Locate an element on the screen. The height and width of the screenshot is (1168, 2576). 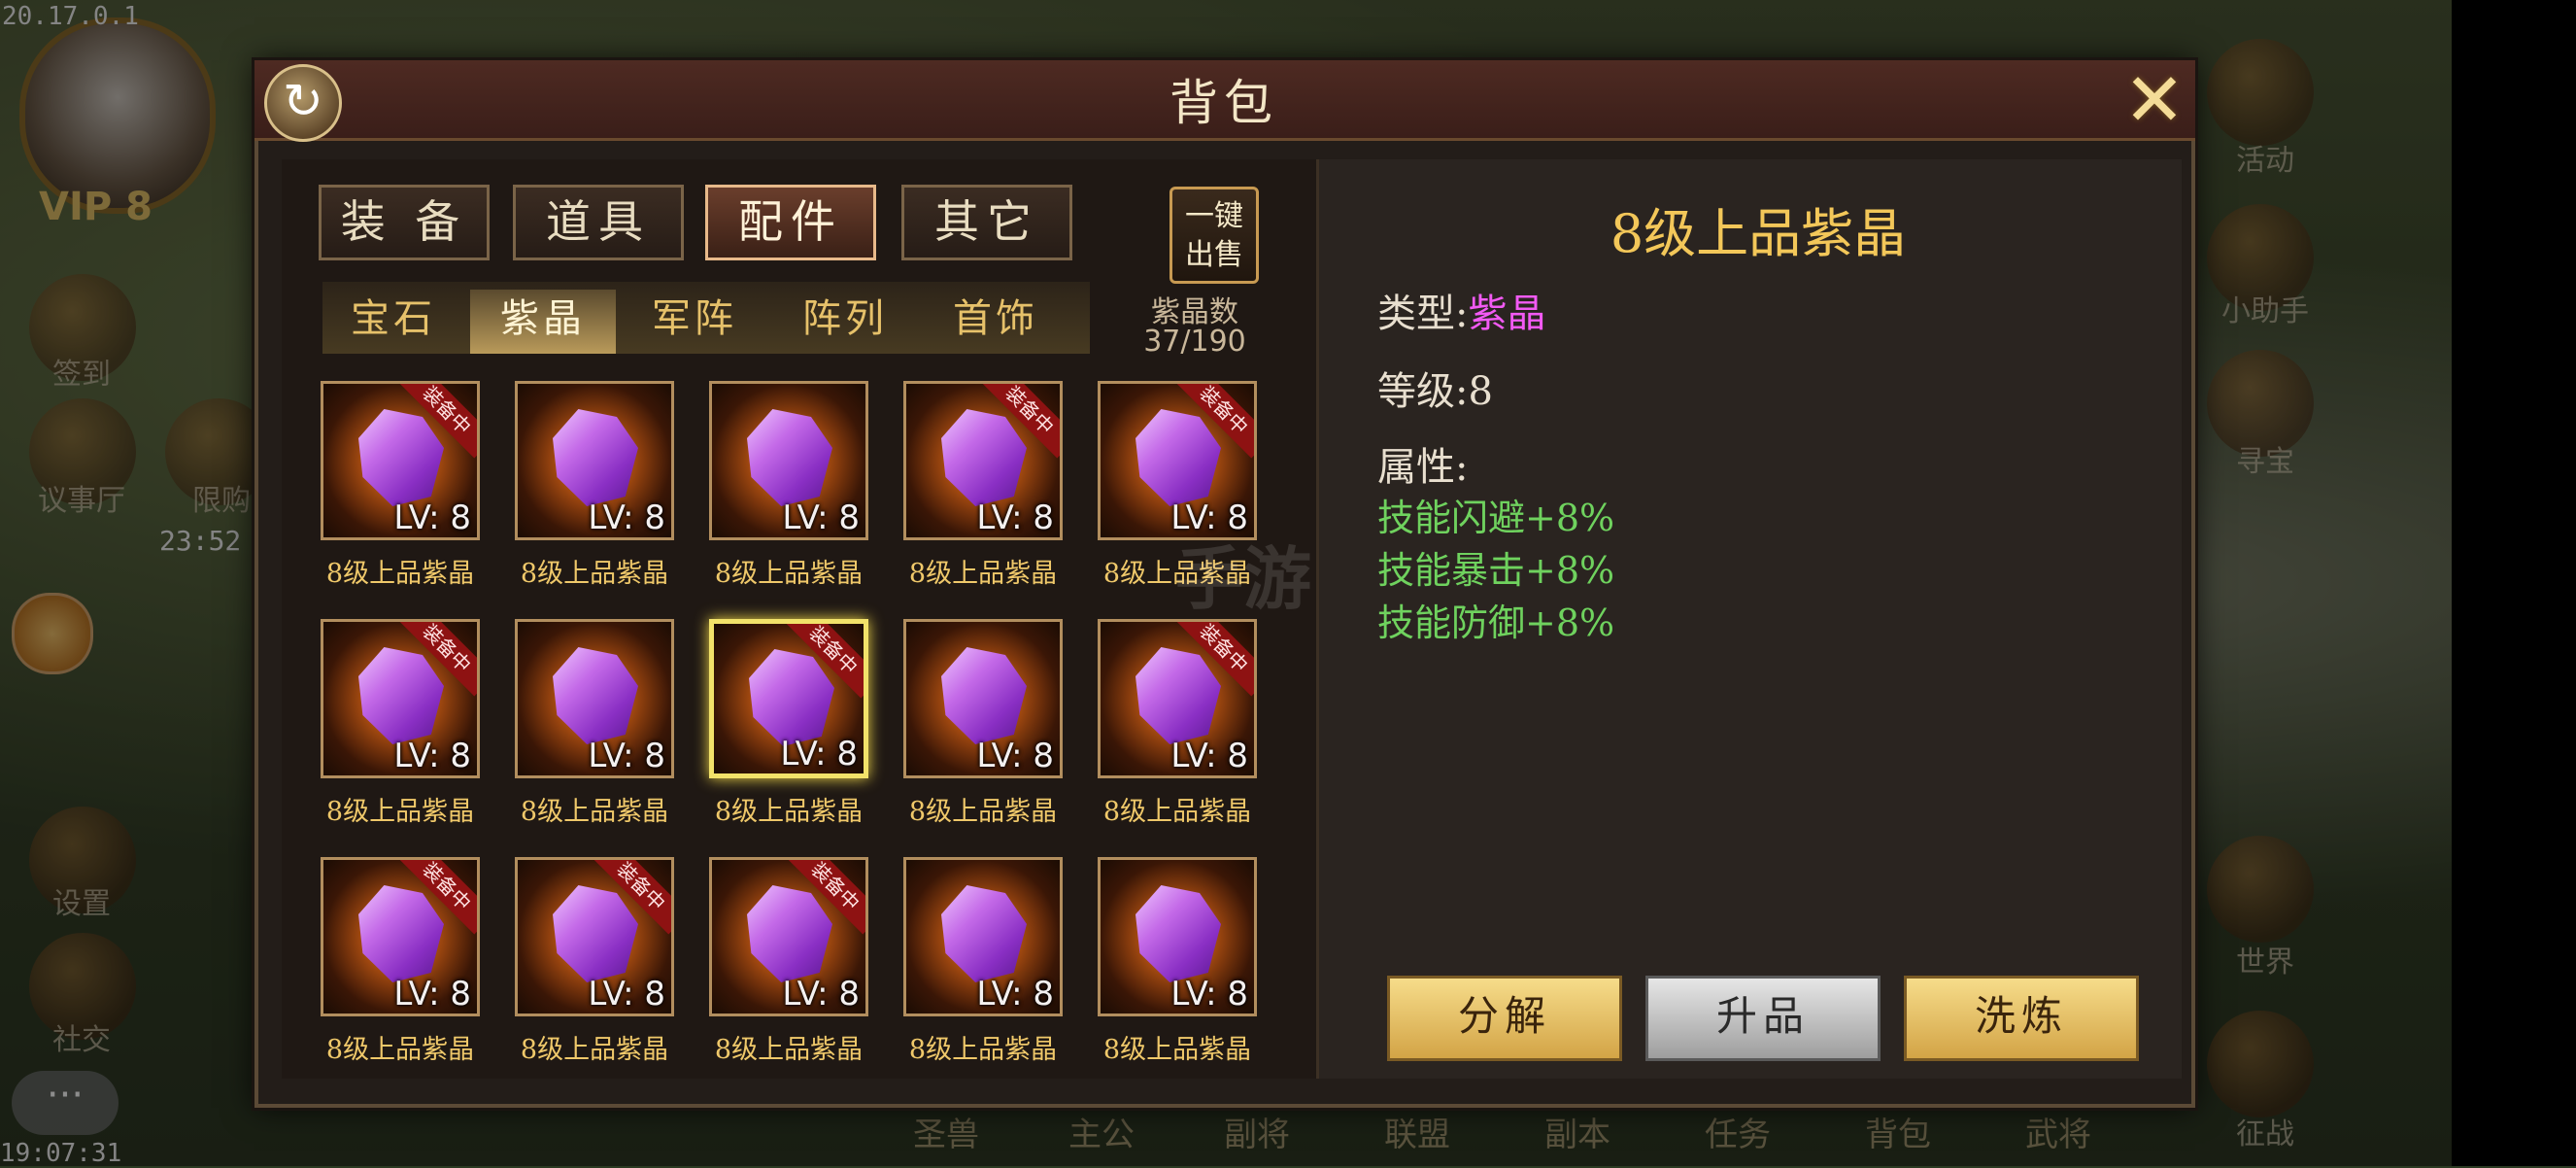
detail-level-value: 8 is located at coordinates (1480, 392).